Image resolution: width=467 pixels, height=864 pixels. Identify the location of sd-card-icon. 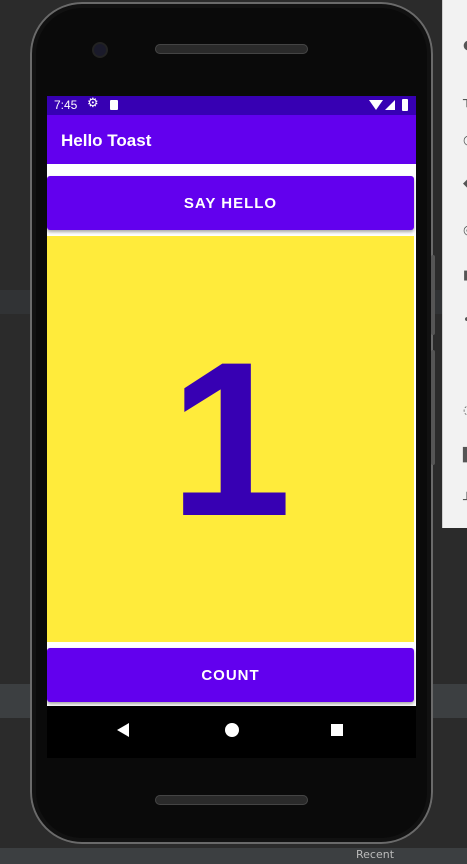
(114, 105).